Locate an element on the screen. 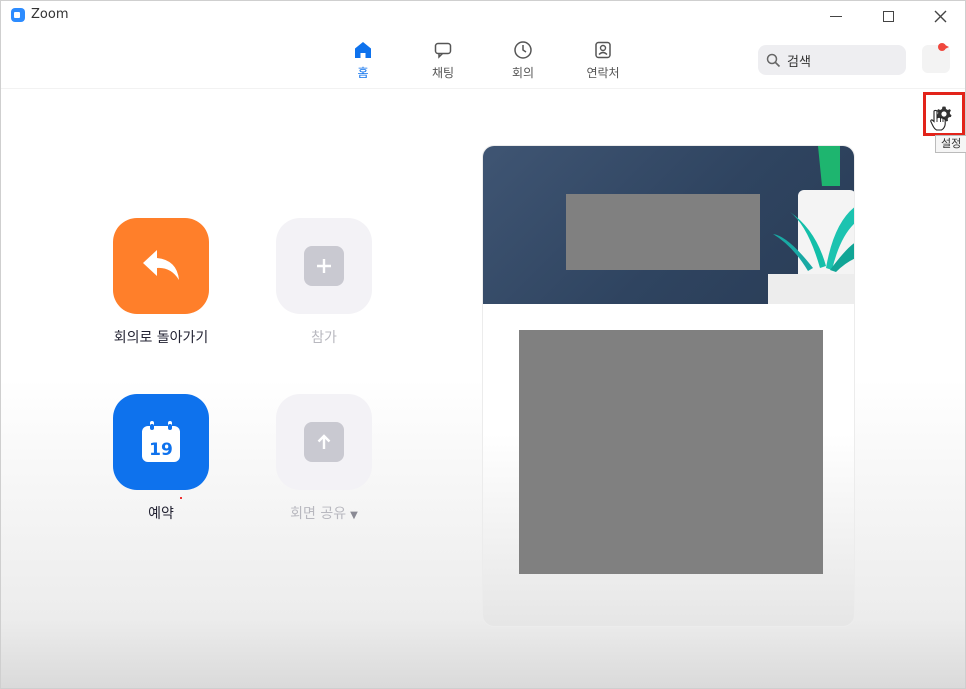 Image resolution: width=966 pixels, height=689 pixels. minimize-icon is located at coordinates (836, 16).